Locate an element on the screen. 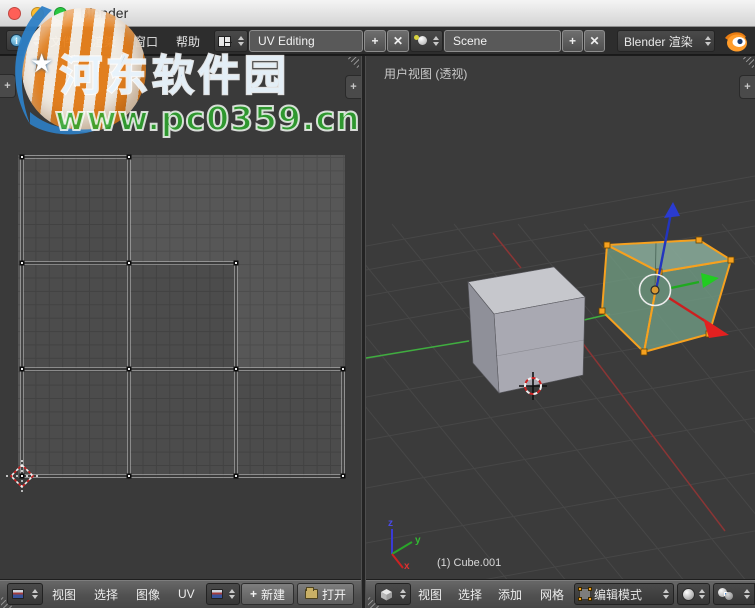 The width and height of the screenshot is (755, 608). editor-type-selector-3d is located at coordinates (393, 594).